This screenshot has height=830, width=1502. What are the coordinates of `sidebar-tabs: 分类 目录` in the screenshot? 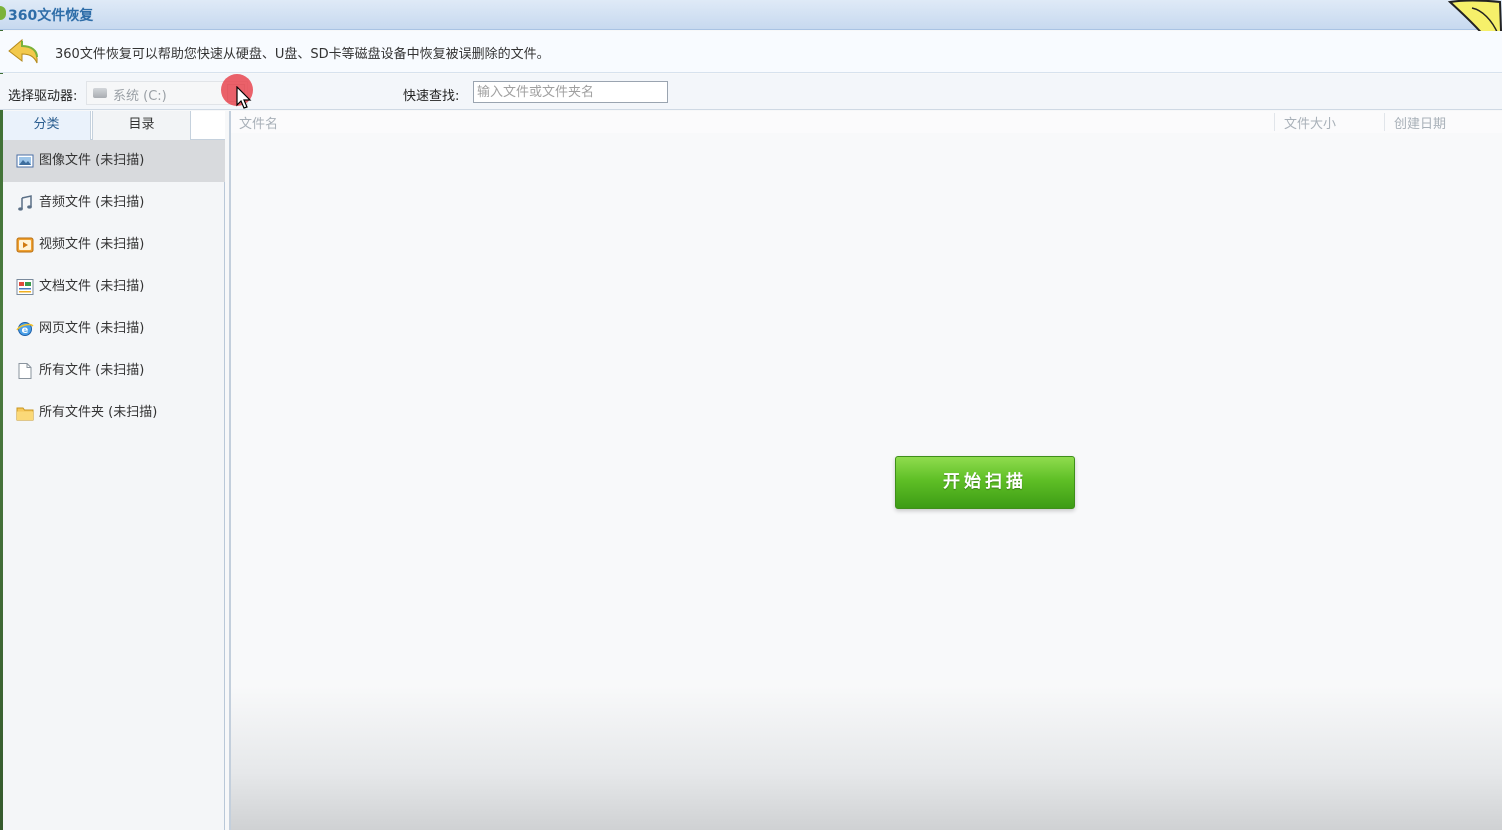 It's located at (114, 125).